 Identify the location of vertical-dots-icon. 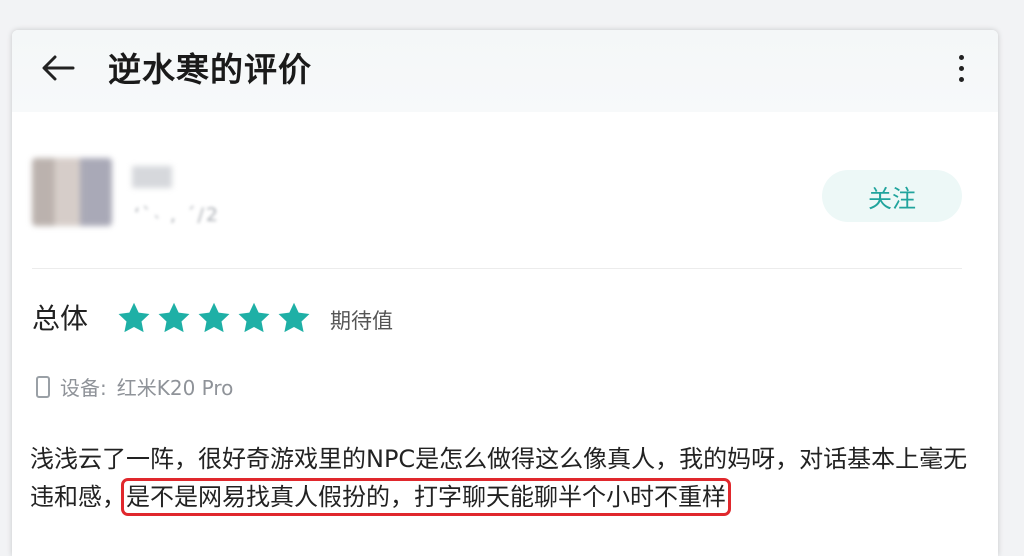
(961, 57).